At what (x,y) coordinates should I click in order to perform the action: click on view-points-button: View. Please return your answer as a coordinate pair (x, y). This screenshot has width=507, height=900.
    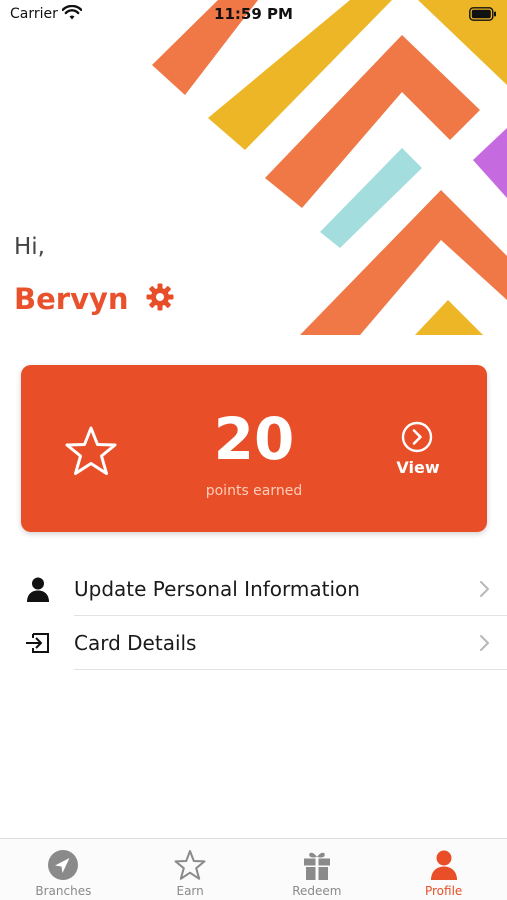
    Looking at the image, I should click on (418, 450).